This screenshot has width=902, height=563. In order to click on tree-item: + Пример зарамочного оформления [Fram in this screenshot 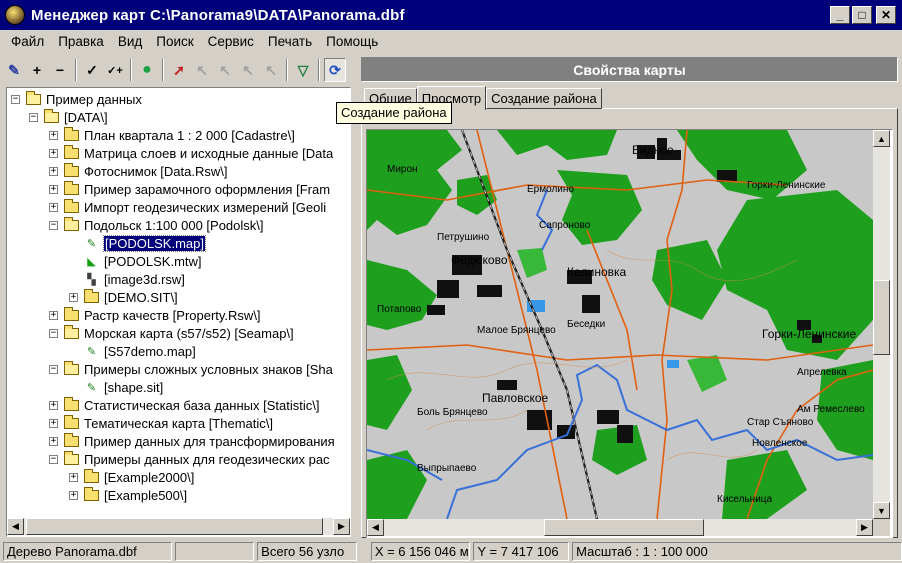, I will do `click(189, 189)`.